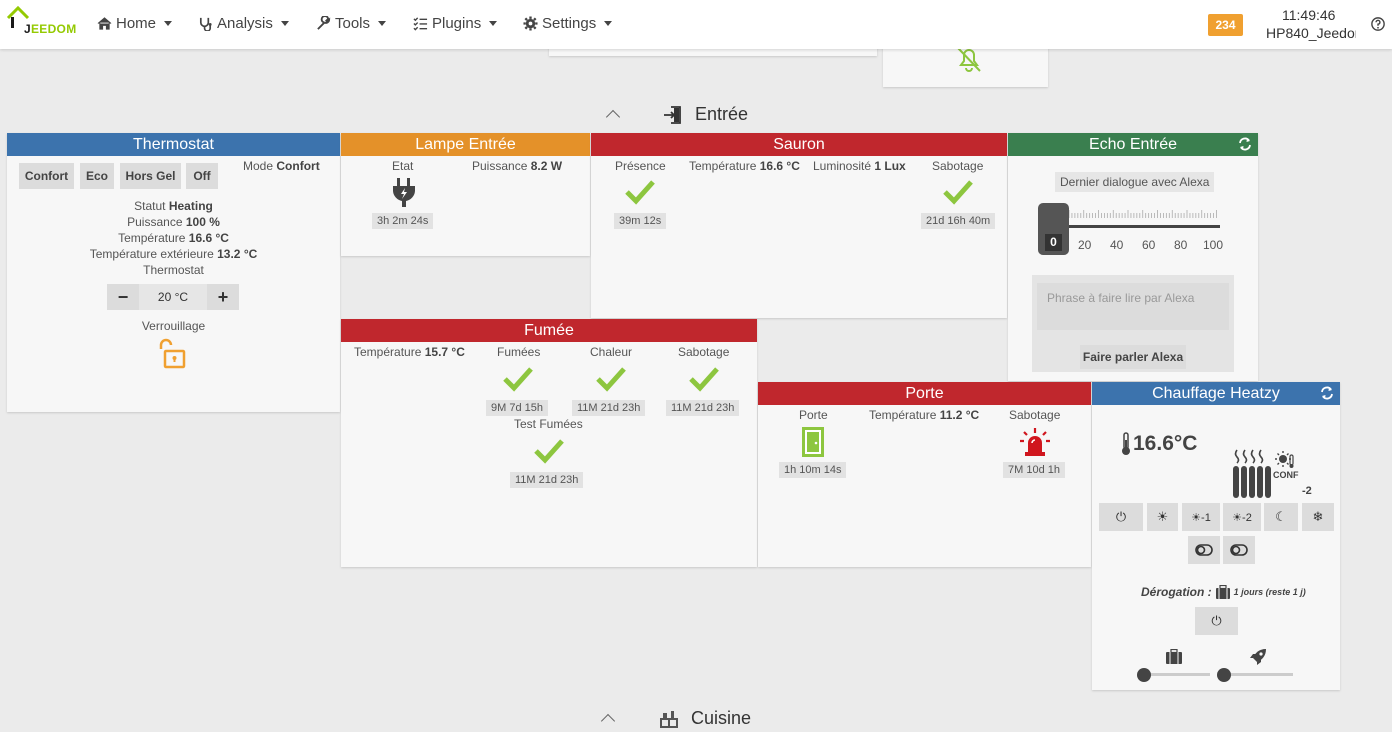  Describe the element at coordinates (173, 354) in the screenshot. I see `unlock-icon` at that location.